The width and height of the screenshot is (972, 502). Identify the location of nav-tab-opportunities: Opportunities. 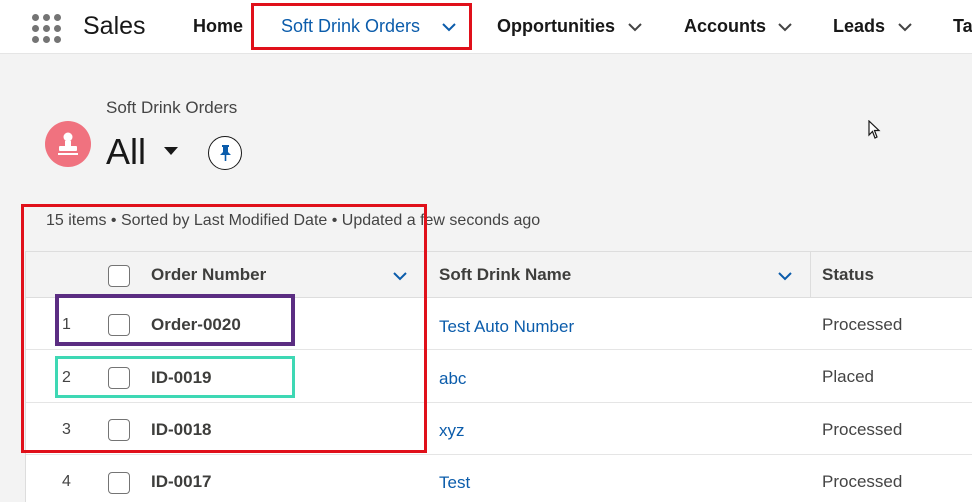
(556, 26).